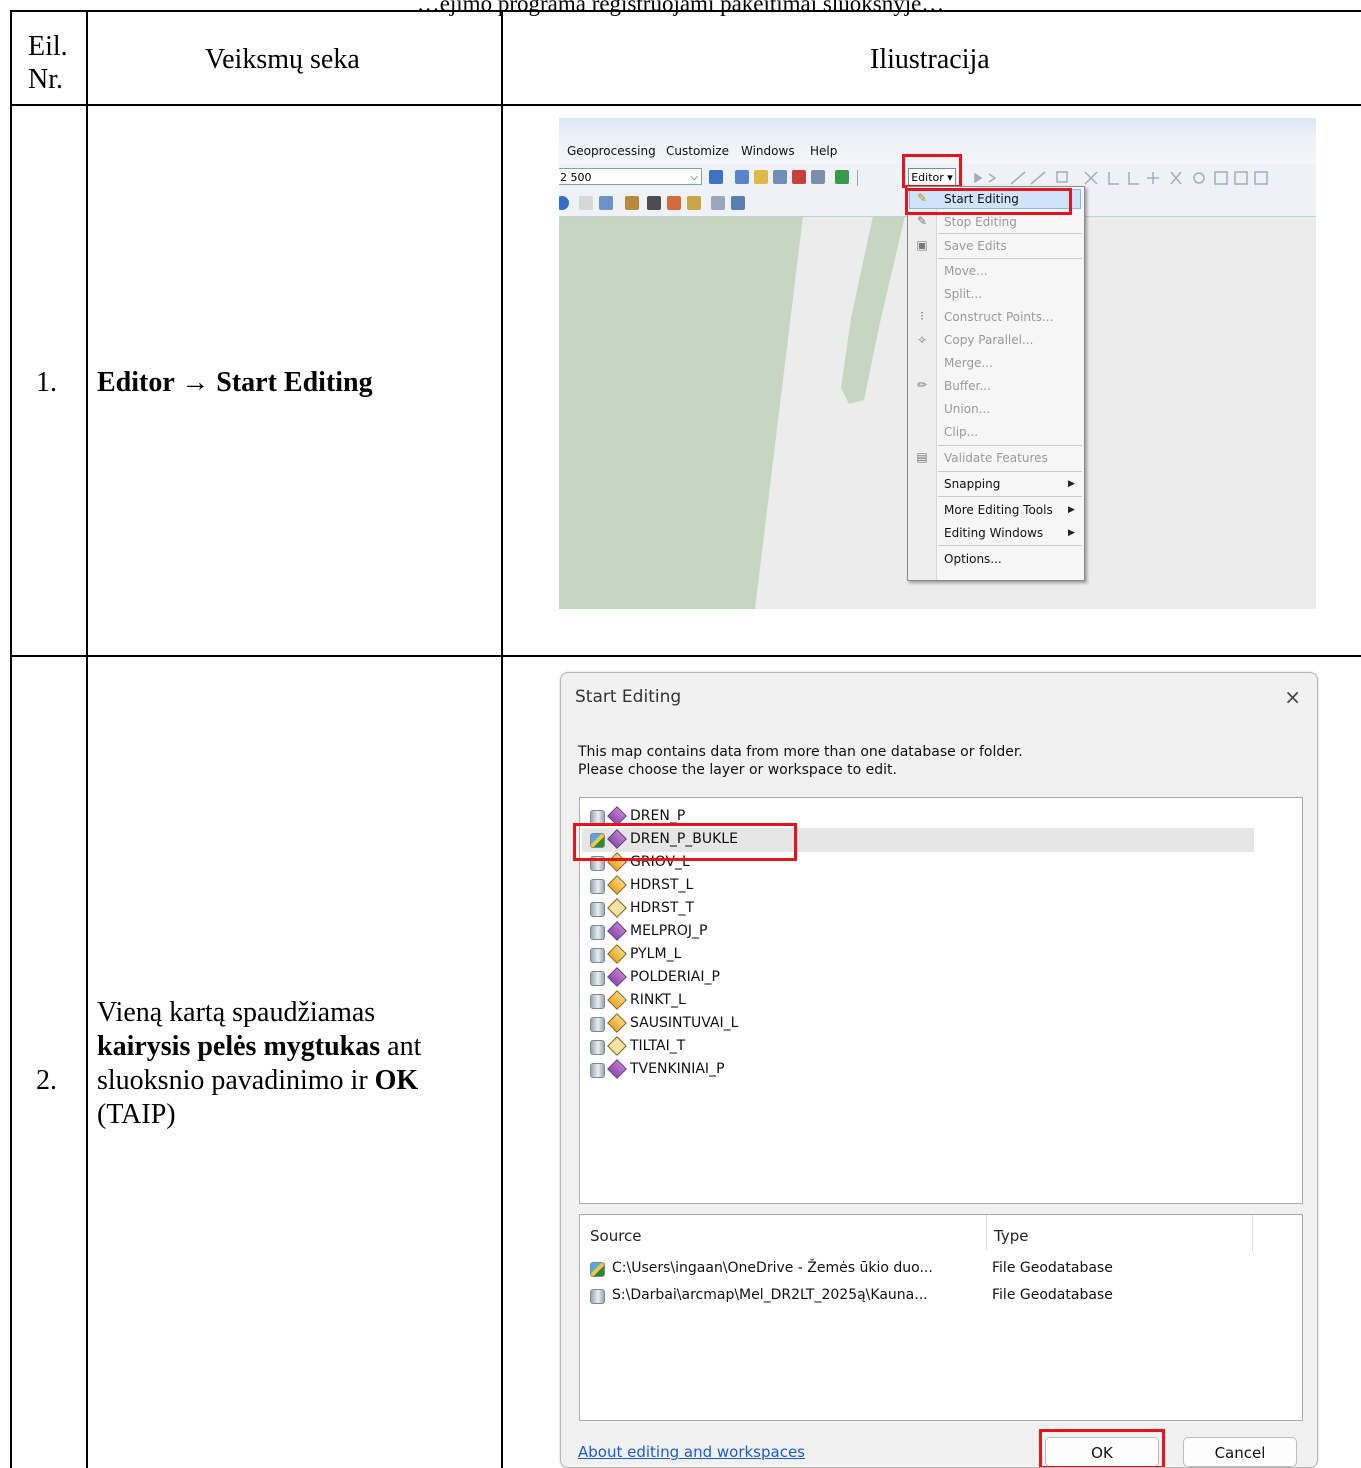 The image size is (1361, 1468). What do you see at coordinates (1292, 697) in the screenshot?
I see `close-icon: ×` at bounding box center [1292, 697].